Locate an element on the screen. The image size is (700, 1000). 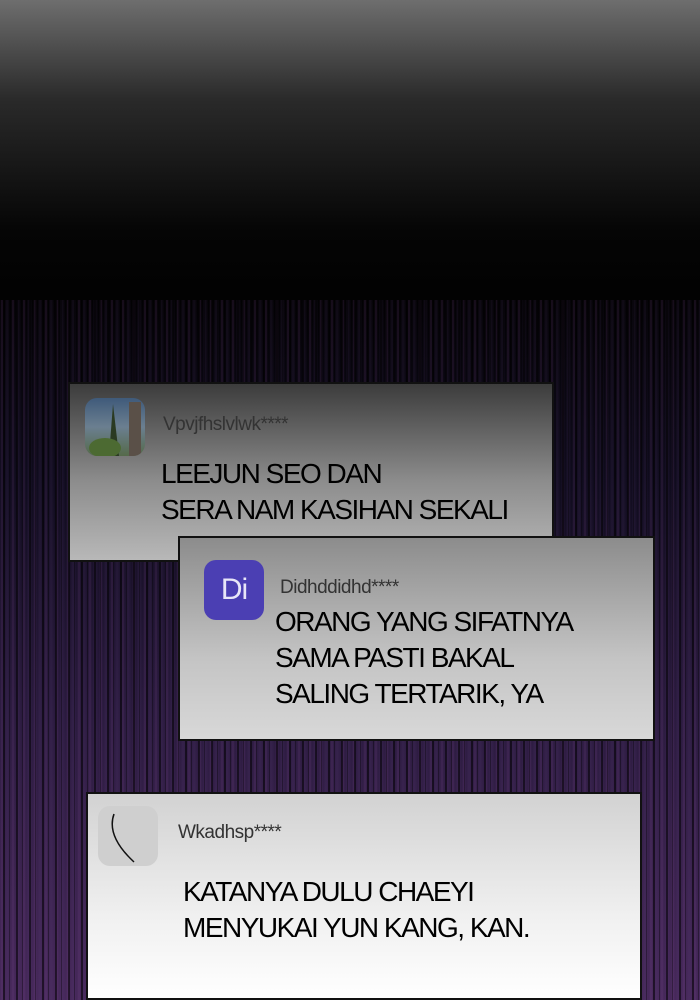
comment-username: Wkadhsp**** is located at coordinates (230, 832).